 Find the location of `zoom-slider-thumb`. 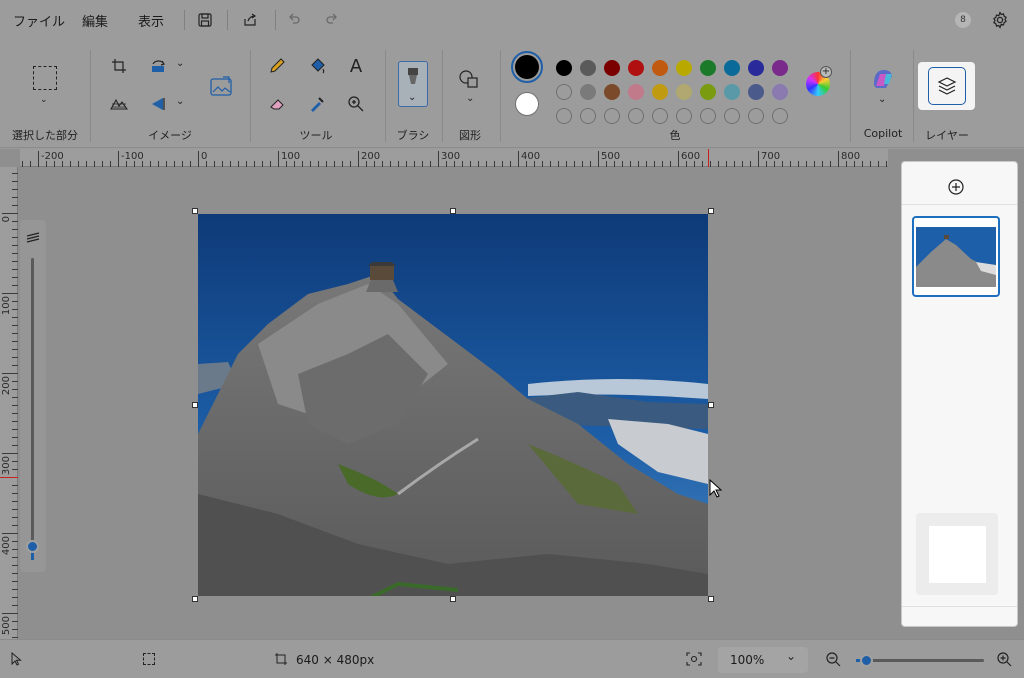

zoom-slider-thumb is located at coordinates (867, 660).